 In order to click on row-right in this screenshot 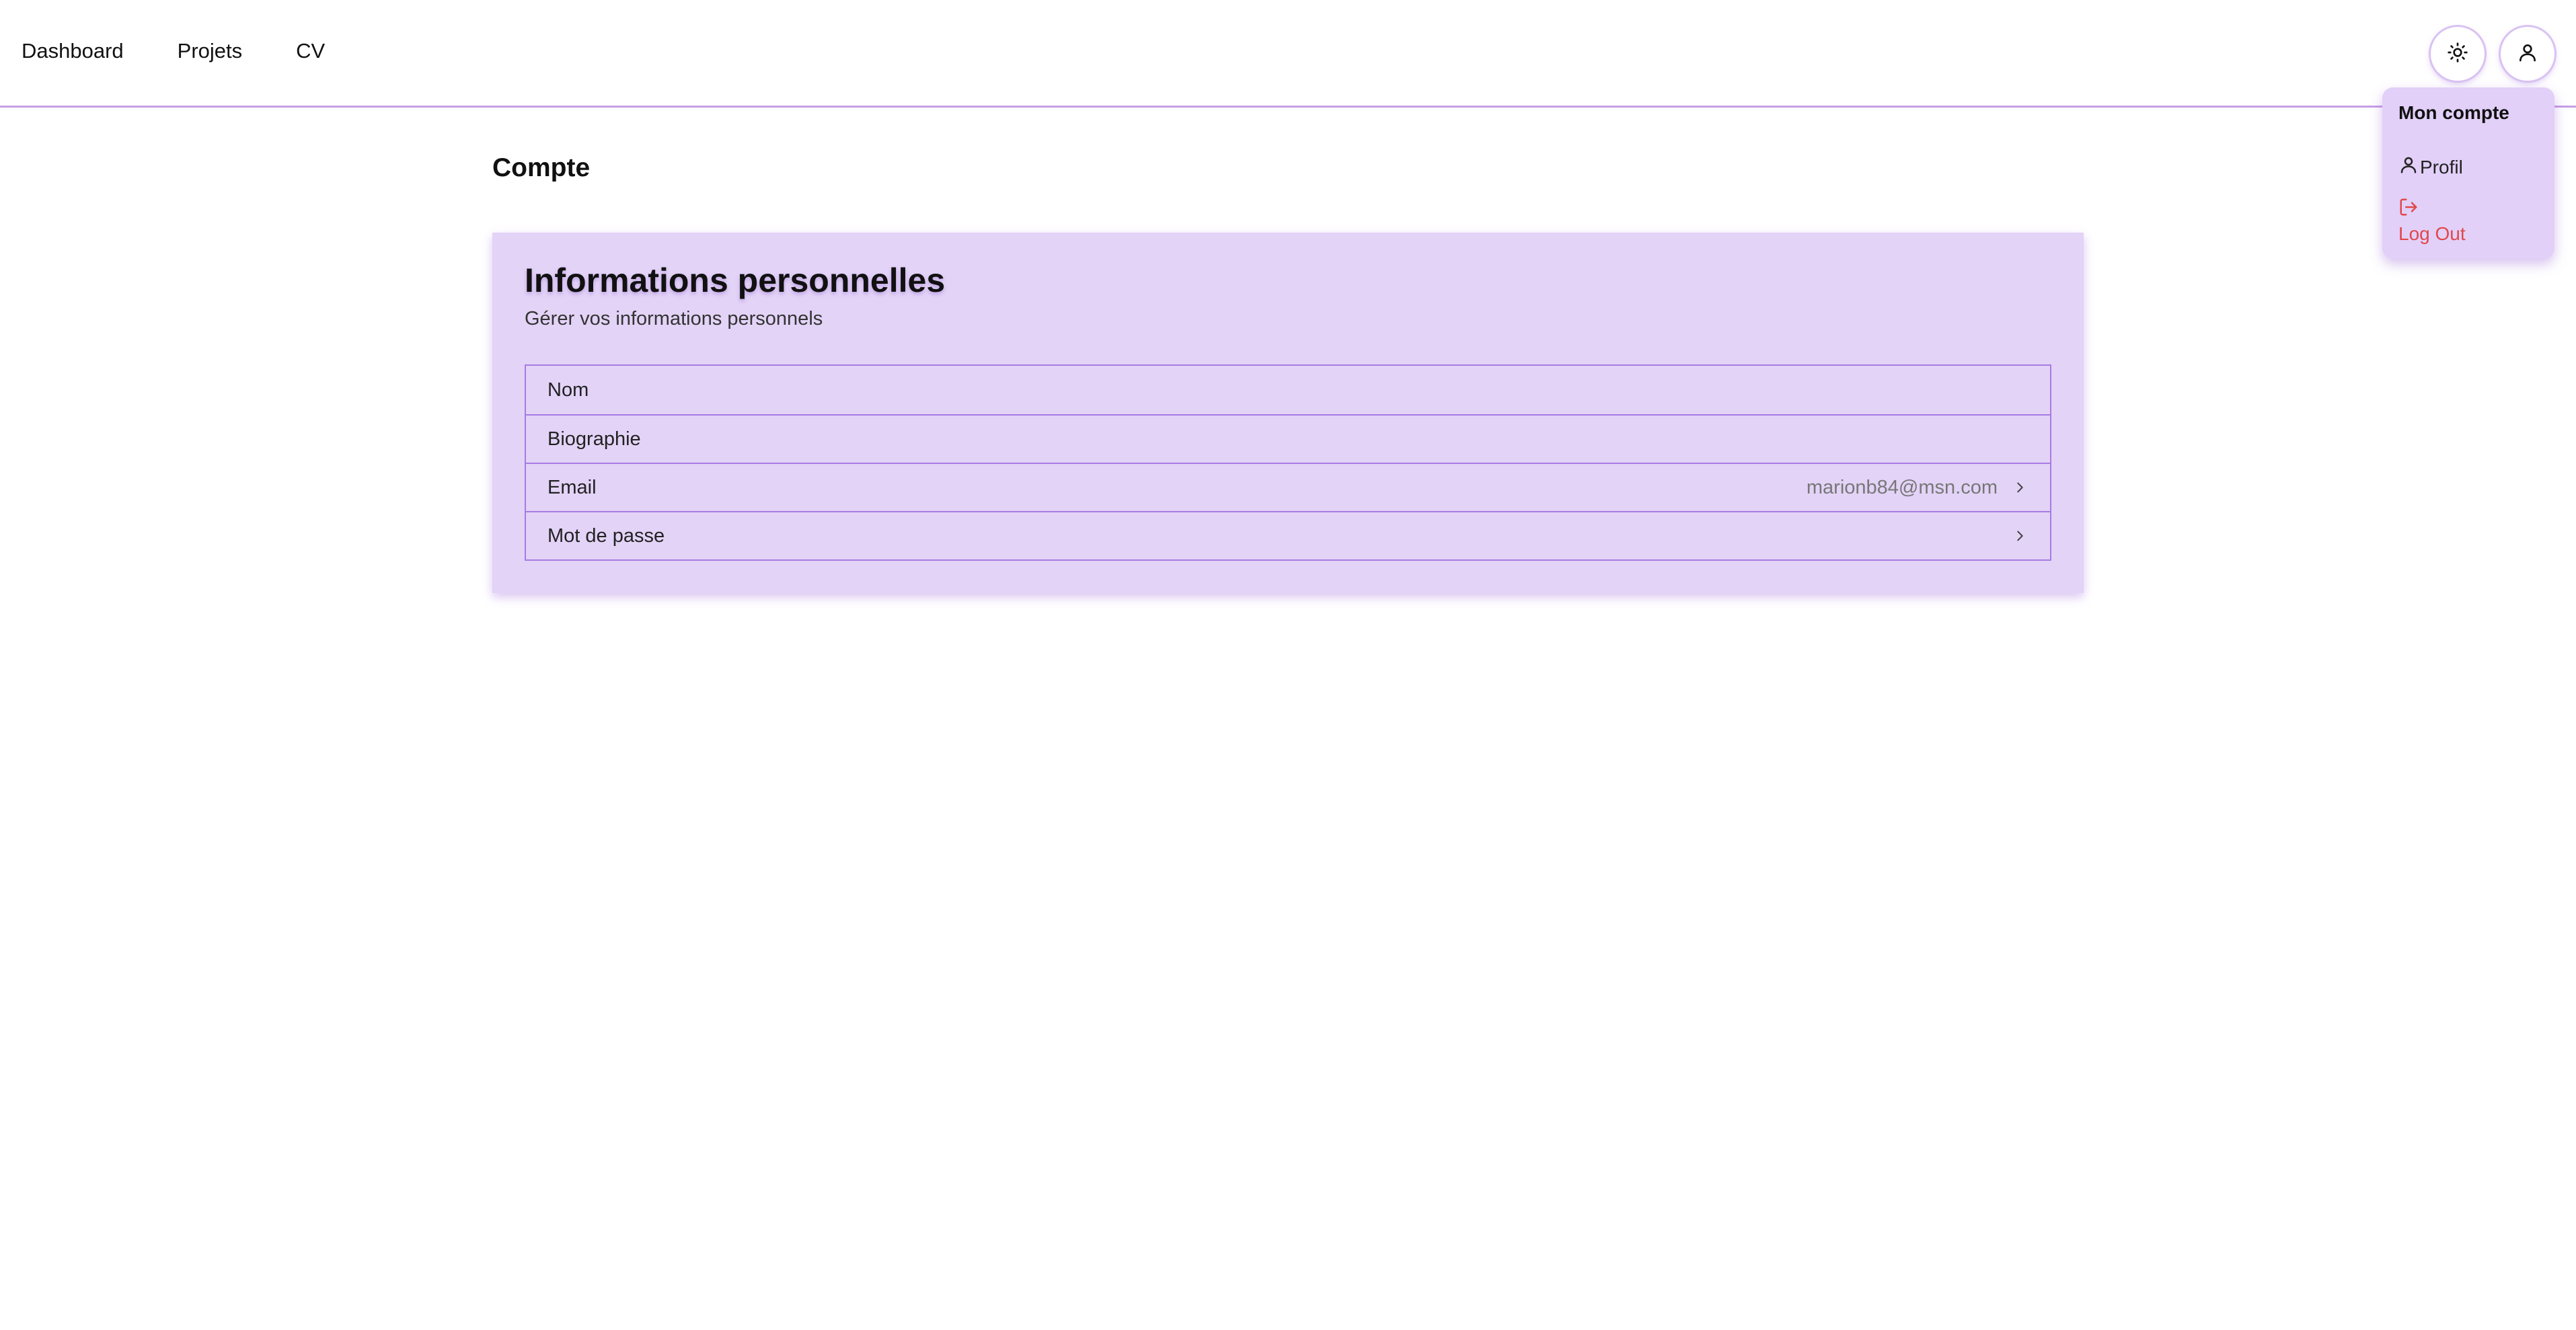, I will do `click(2020, 536)`.